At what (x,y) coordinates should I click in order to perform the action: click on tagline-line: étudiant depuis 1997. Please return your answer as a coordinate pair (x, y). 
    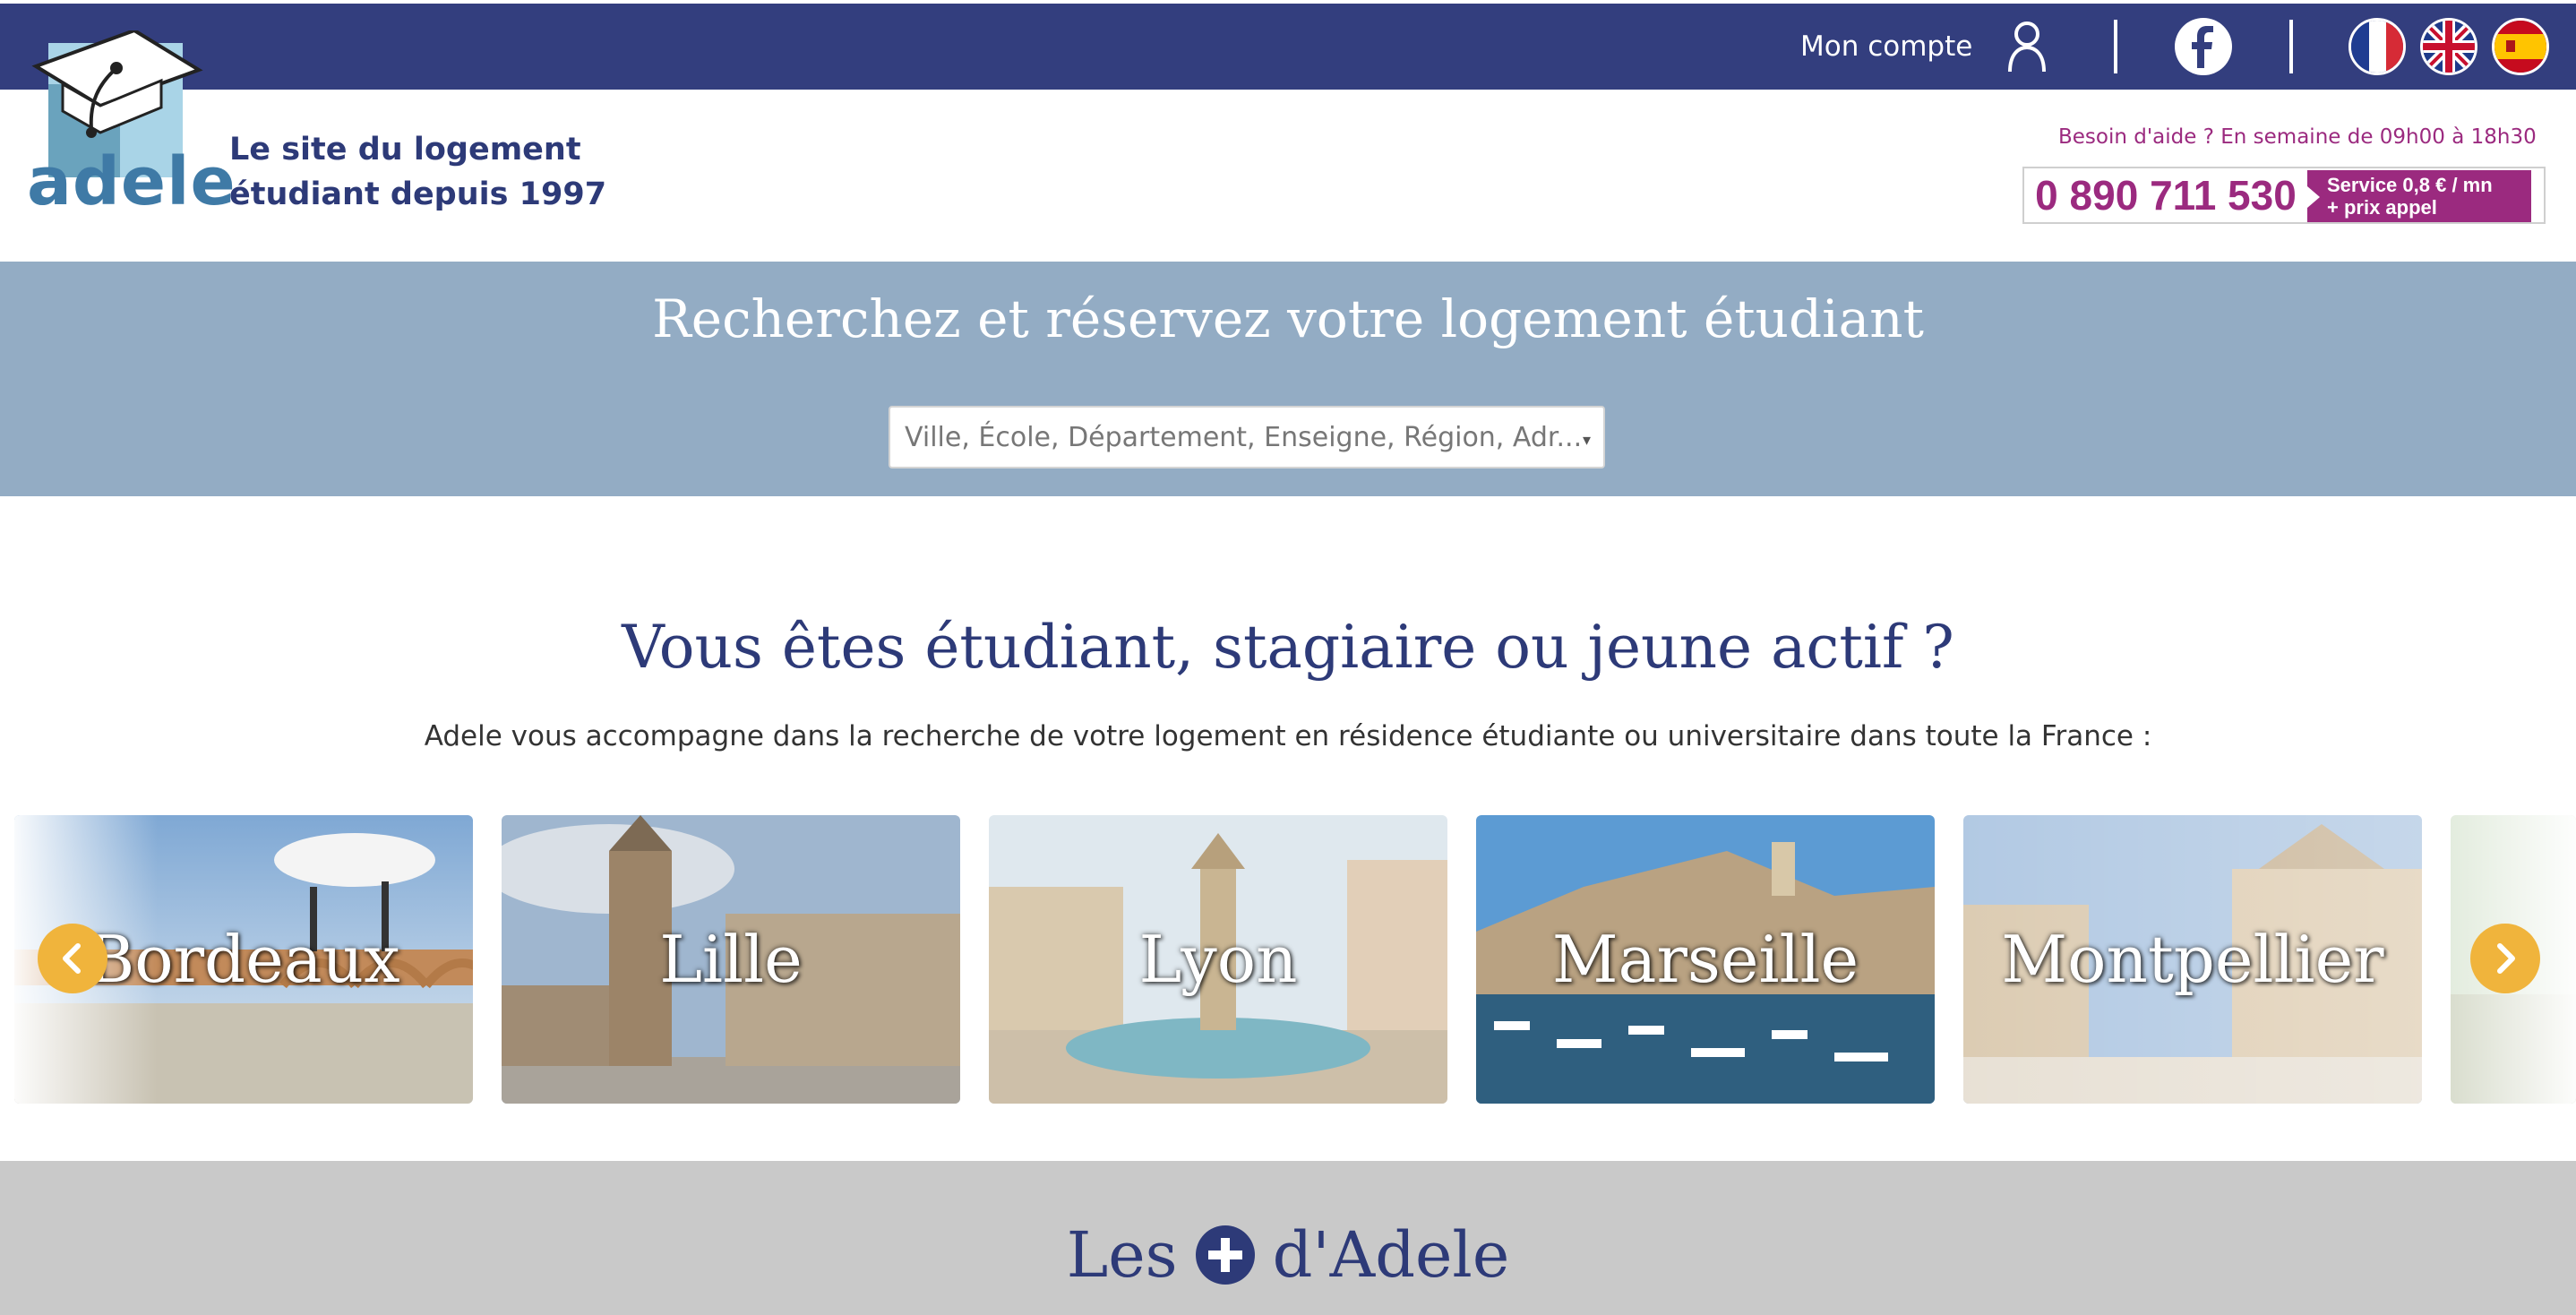
    Looking at the image, I should click on (418, 194).